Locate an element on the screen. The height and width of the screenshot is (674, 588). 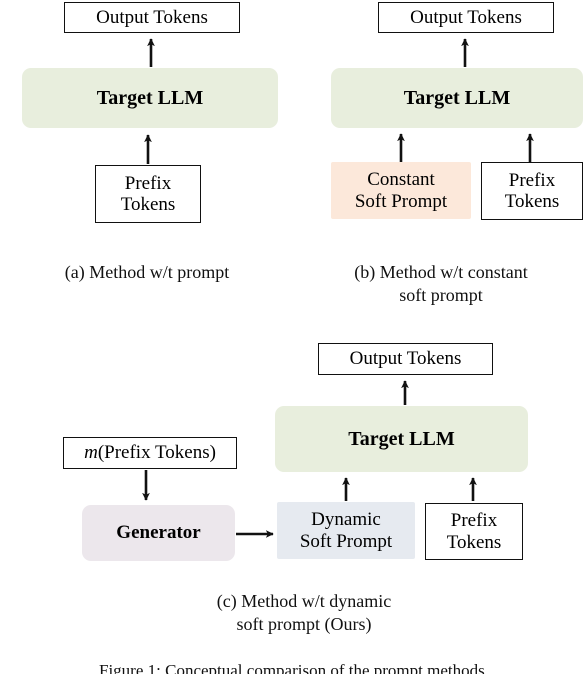
panel-c-caption-line-1: (c) Method w/t dynamic is located at coordinates (304, 601).